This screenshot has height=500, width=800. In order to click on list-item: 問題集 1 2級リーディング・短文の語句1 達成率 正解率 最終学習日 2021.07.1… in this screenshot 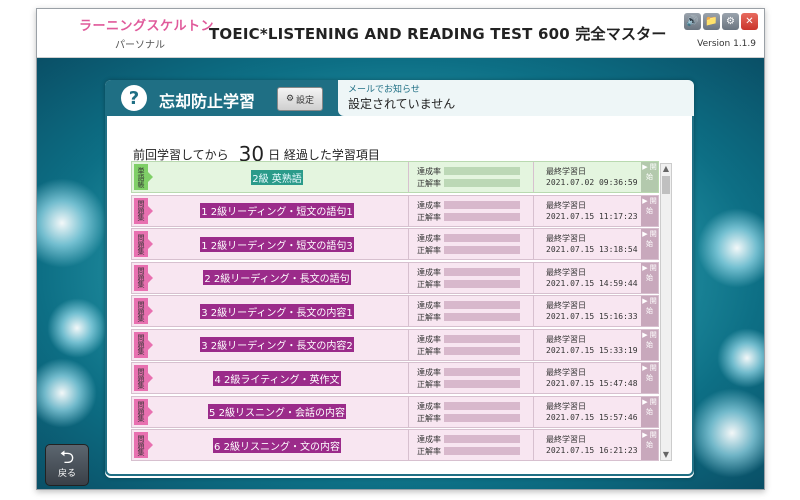, I will do `click(395, 210)`.